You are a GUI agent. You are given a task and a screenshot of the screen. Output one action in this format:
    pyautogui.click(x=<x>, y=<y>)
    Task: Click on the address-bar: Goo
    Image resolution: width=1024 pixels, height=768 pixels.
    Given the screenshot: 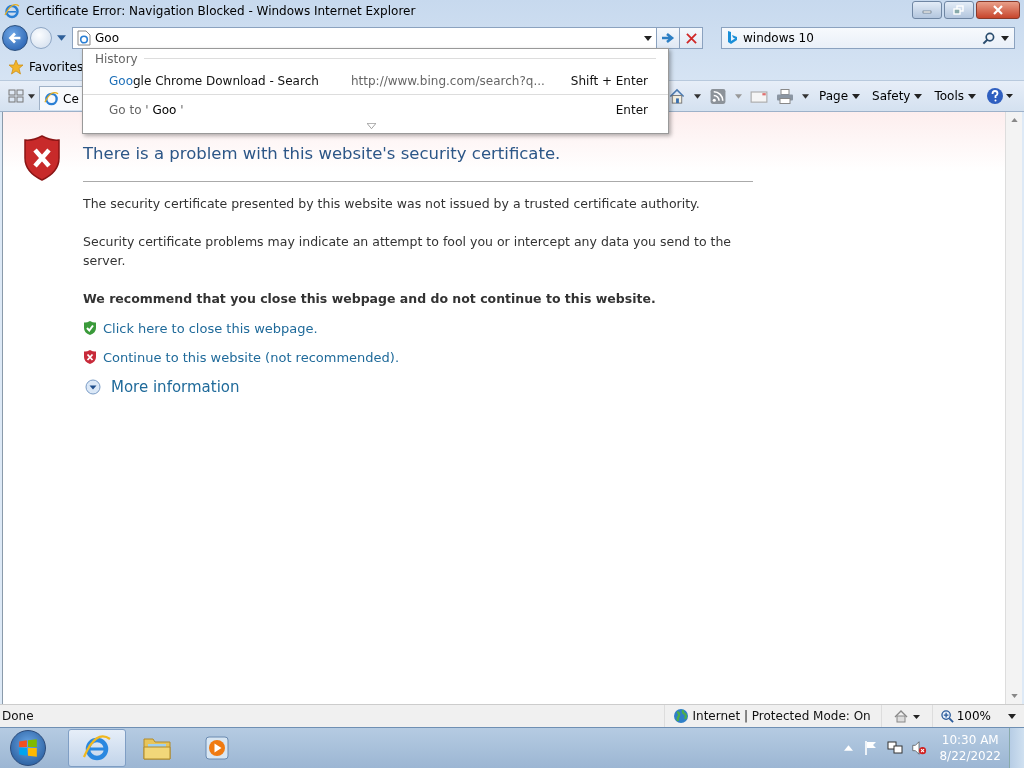 What is the action you would take?
    pyautogui.click(x=364, y=38)
    